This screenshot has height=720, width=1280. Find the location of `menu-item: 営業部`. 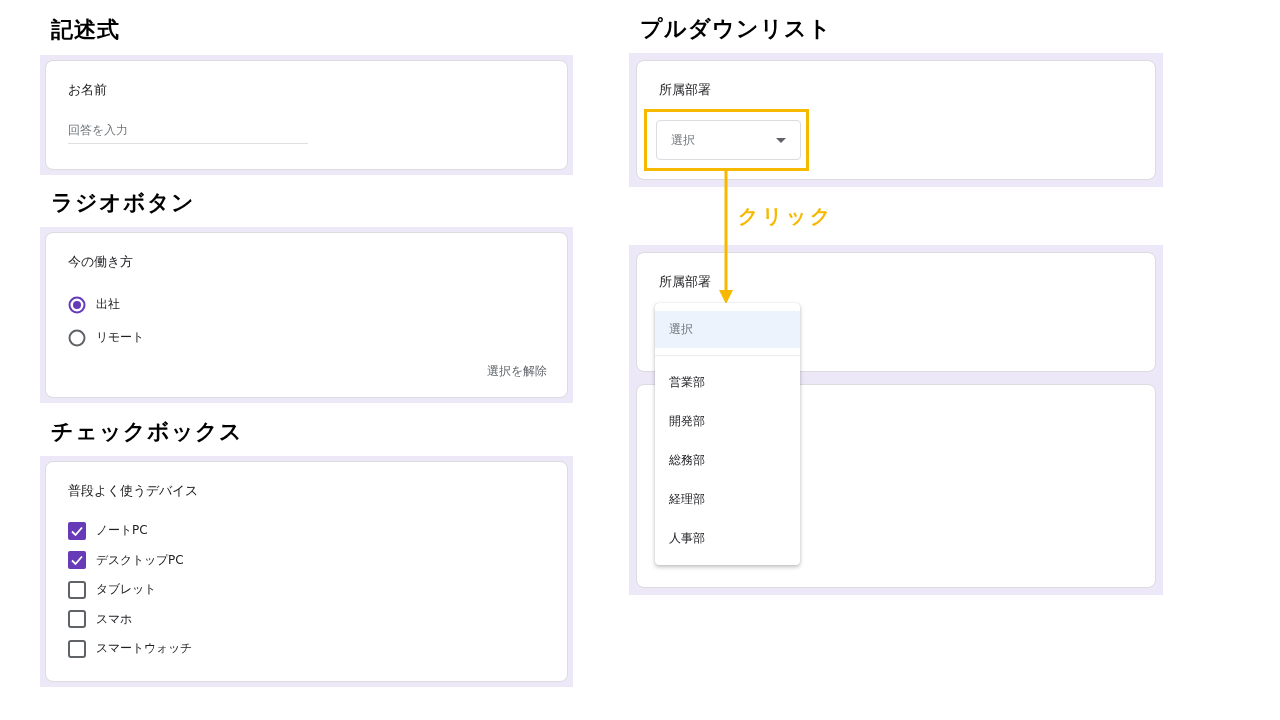

menu-item: 営業部 is located at coordinates (727, 382).